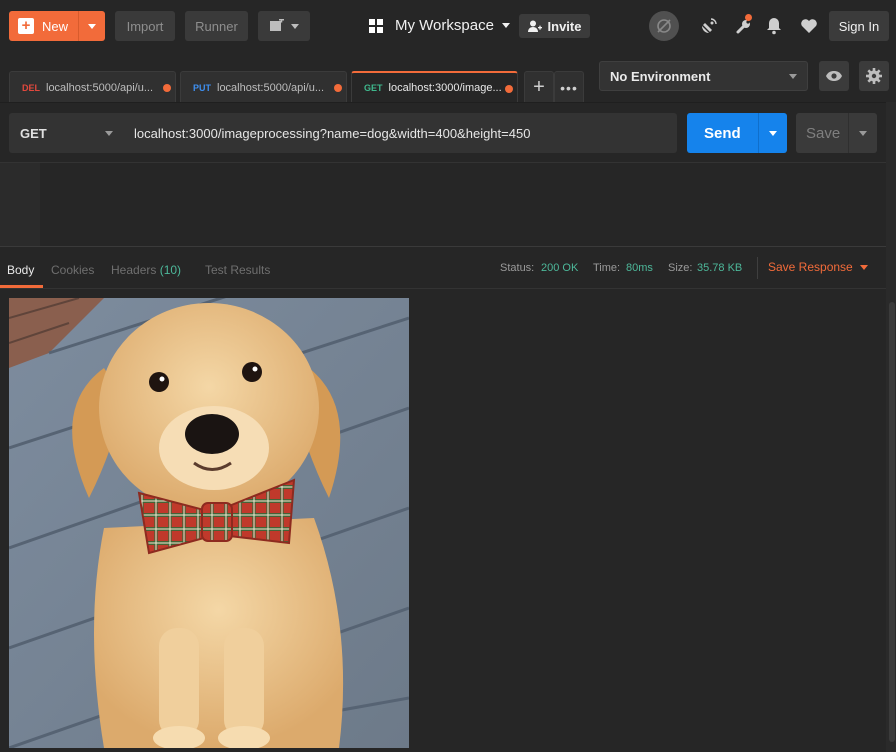 The image size is (896, 752). I want to click on runner-button: Runner, so click(216, 26).